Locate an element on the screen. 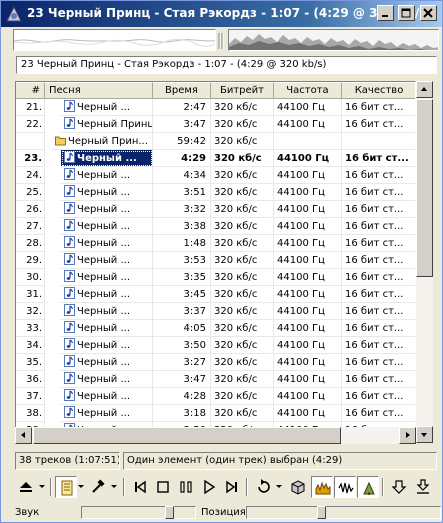 Image resolution: width=443 pixels, height=523 pixels. arrow-down-icon is located at coordinates (424, 435).